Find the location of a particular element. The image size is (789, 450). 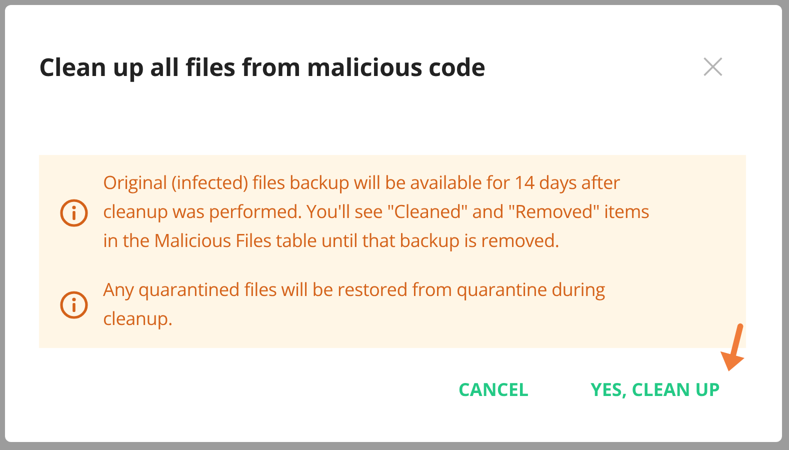

notice-text: Any quarantined files will be restored from quarantine during cleanup. is located at coordinates (354, 305).